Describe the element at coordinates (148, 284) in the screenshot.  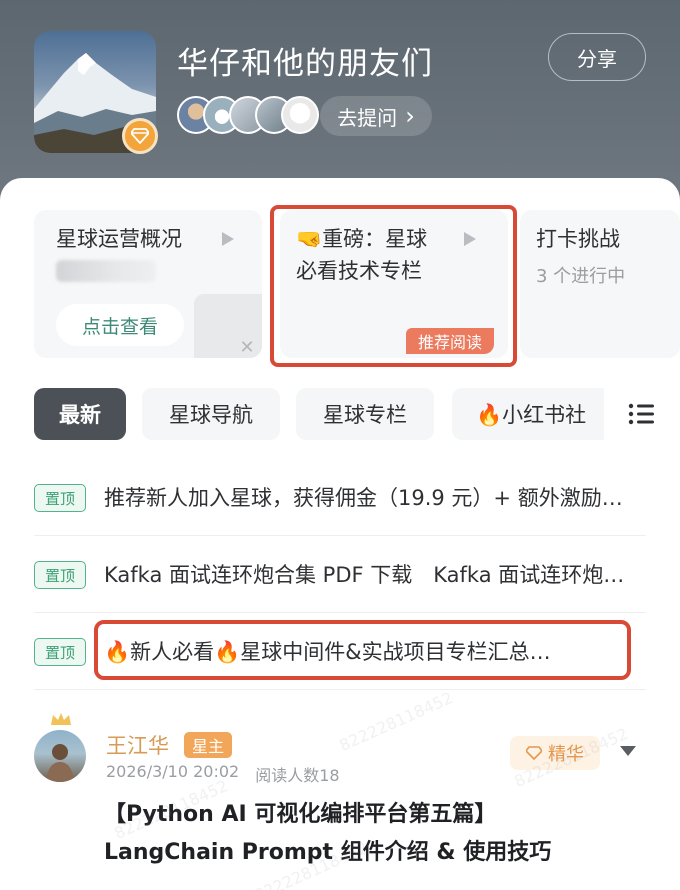
I see `card-operations-overview: 星球运营概况 点击查看 ✕` at that location.